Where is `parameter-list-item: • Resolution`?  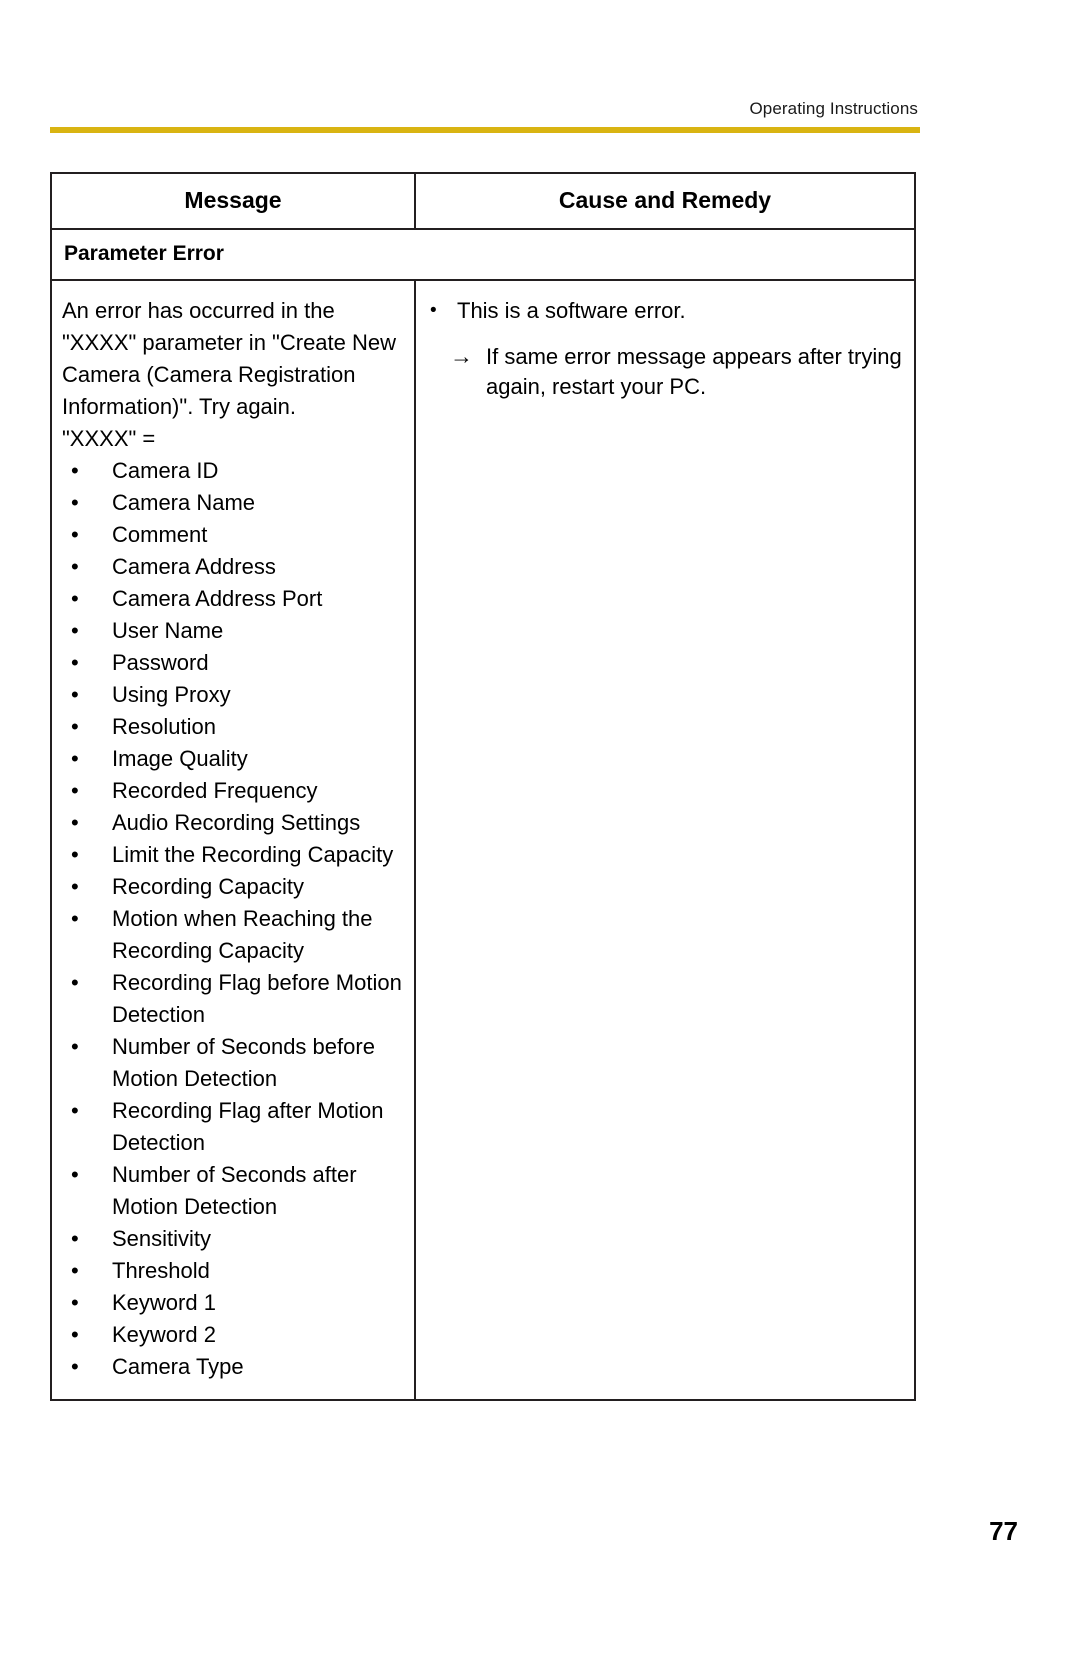
parameter-list-item: • Resolution is located at coordinates (234, 727).